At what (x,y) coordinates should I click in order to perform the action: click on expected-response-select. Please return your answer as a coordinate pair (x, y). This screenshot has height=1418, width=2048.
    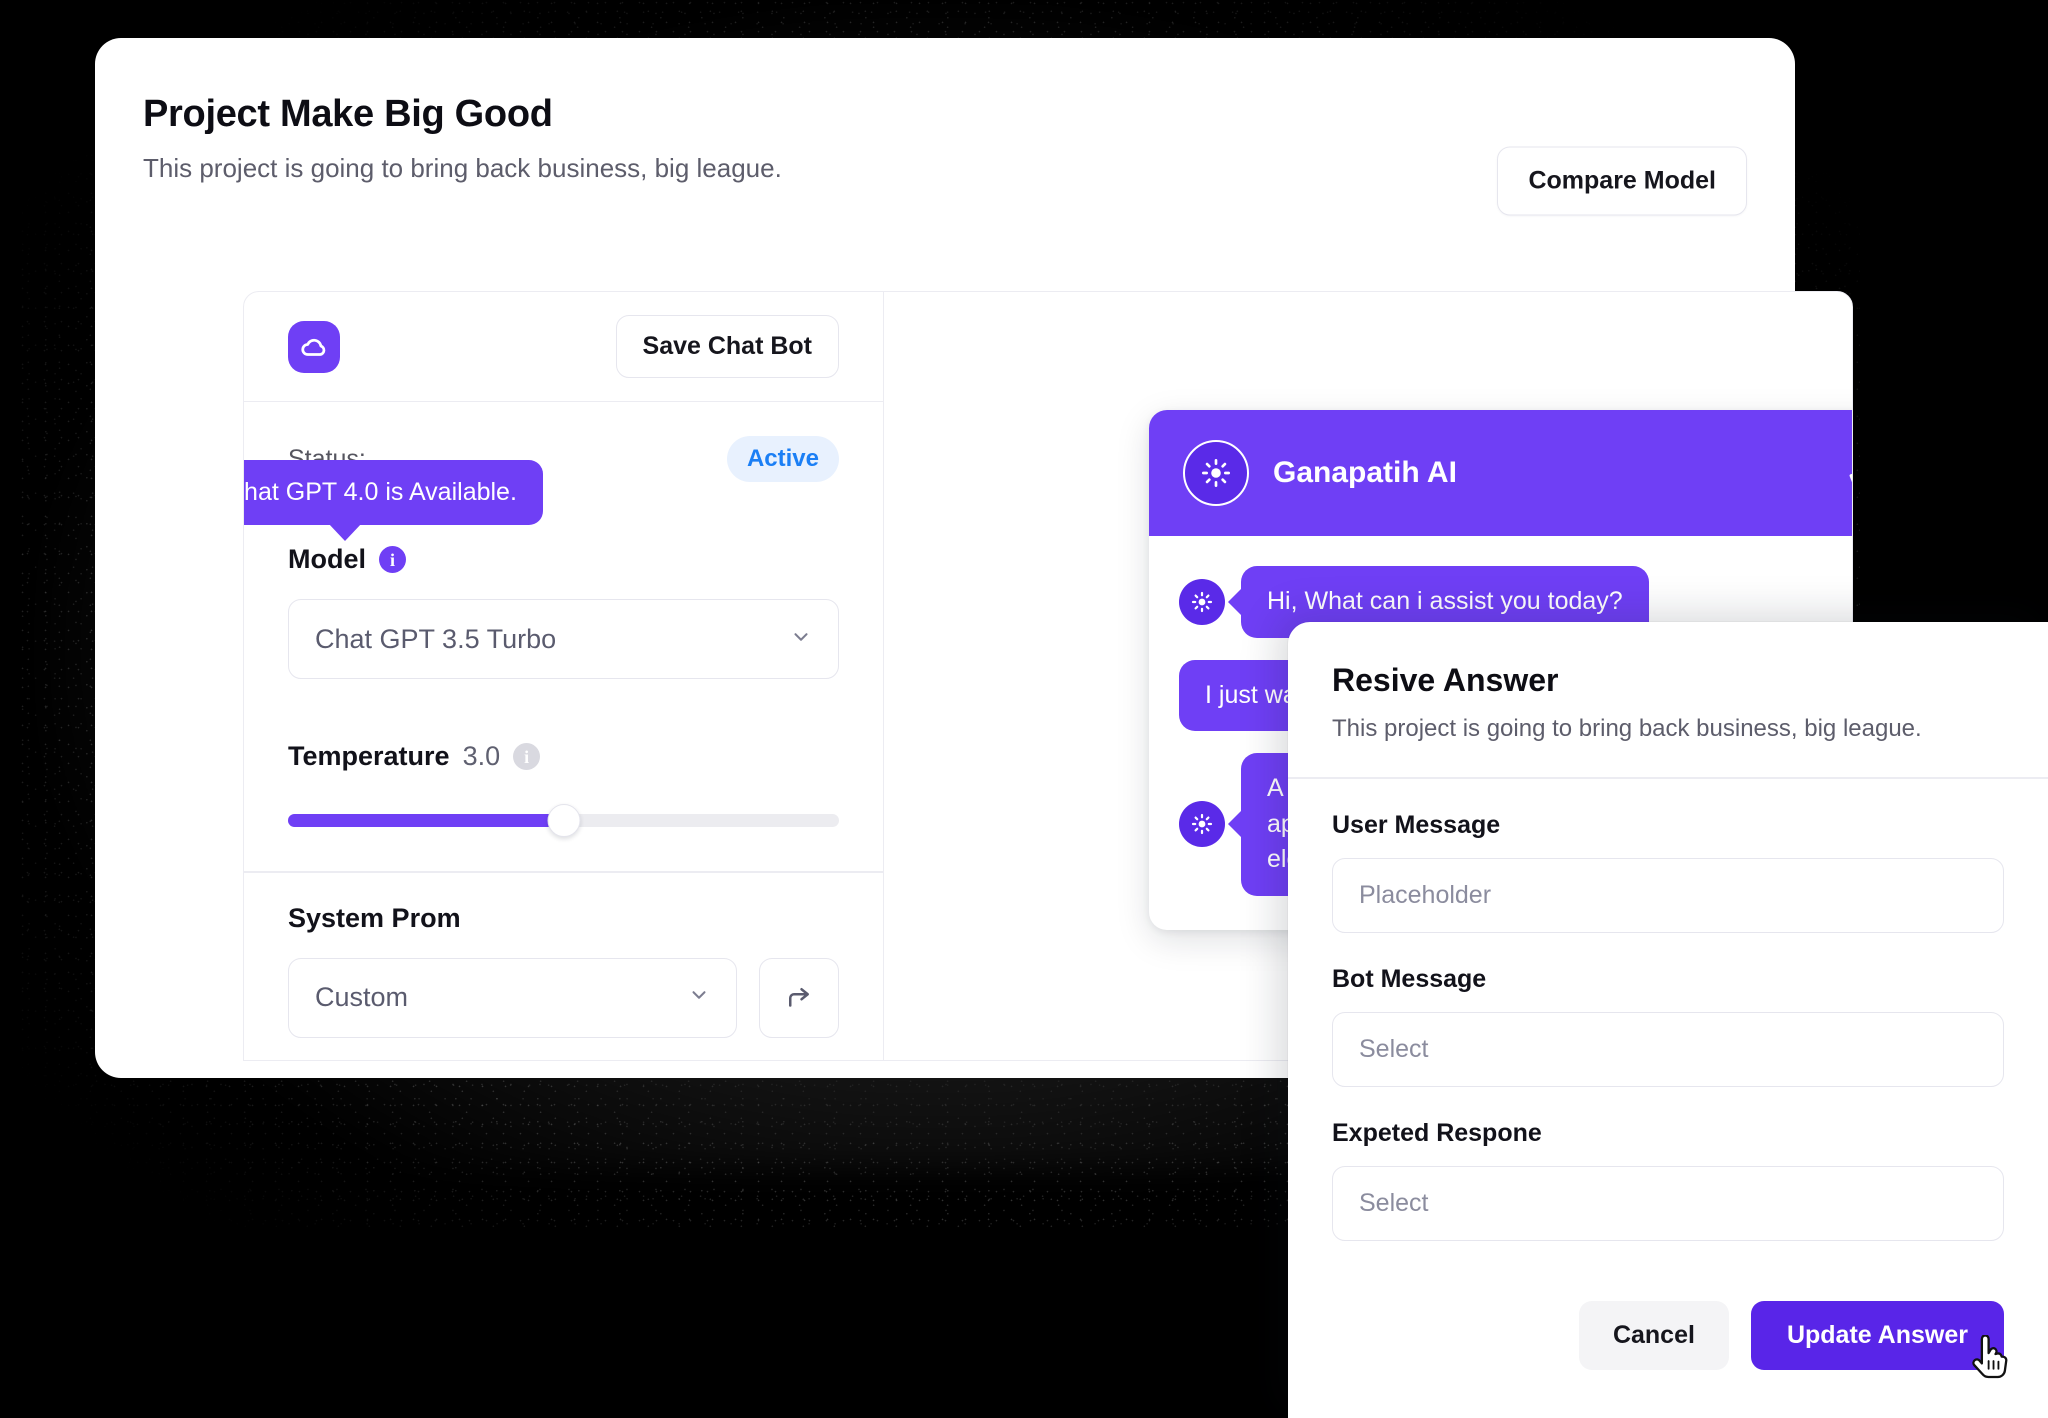
    Looking at the image, I should click on (1668, 1203).